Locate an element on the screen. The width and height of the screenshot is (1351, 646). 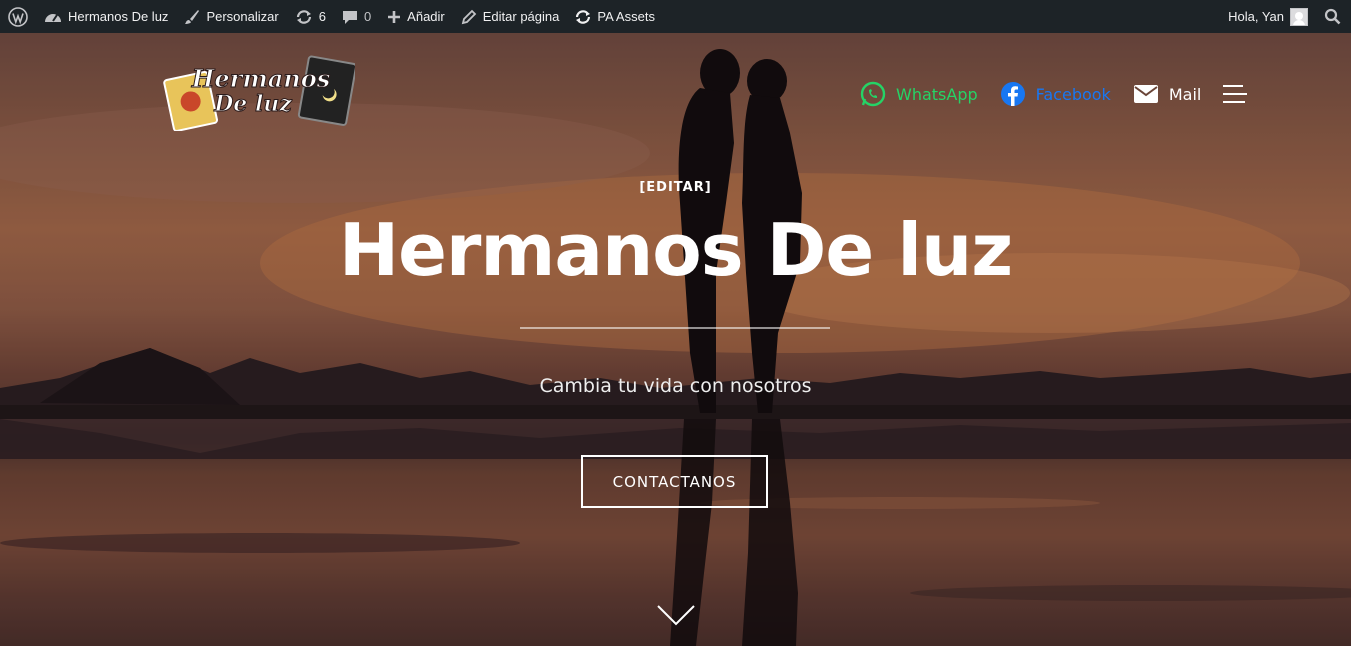
avatar is located at coordinates (1299, 16).